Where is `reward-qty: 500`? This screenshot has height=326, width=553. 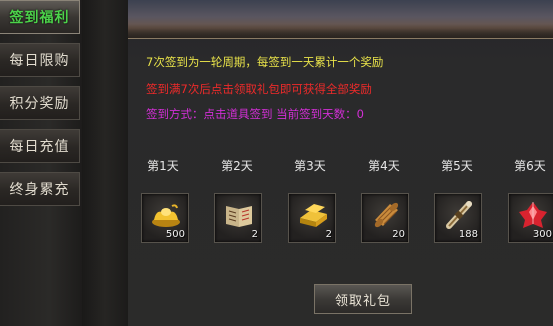 reward-qty: 500 is located at coordinates (175, 234).